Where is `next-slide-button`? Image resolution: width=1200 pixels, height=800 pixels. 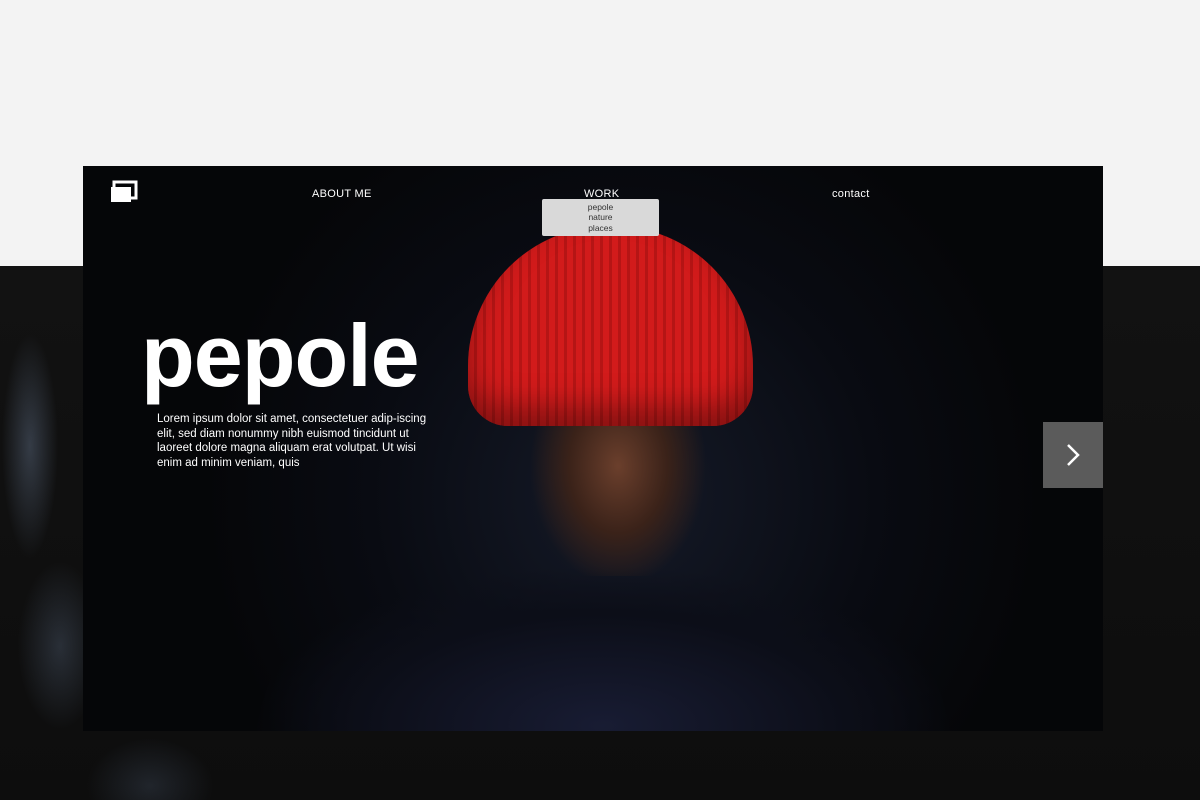
next-slide-button is located at coordinates (1073, 455).